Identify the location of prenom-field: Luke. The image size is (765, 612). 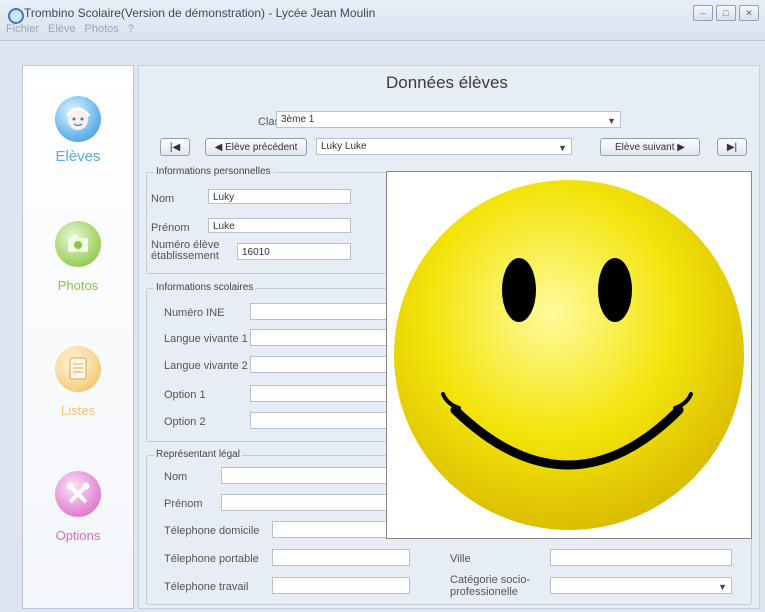
(279, 225).